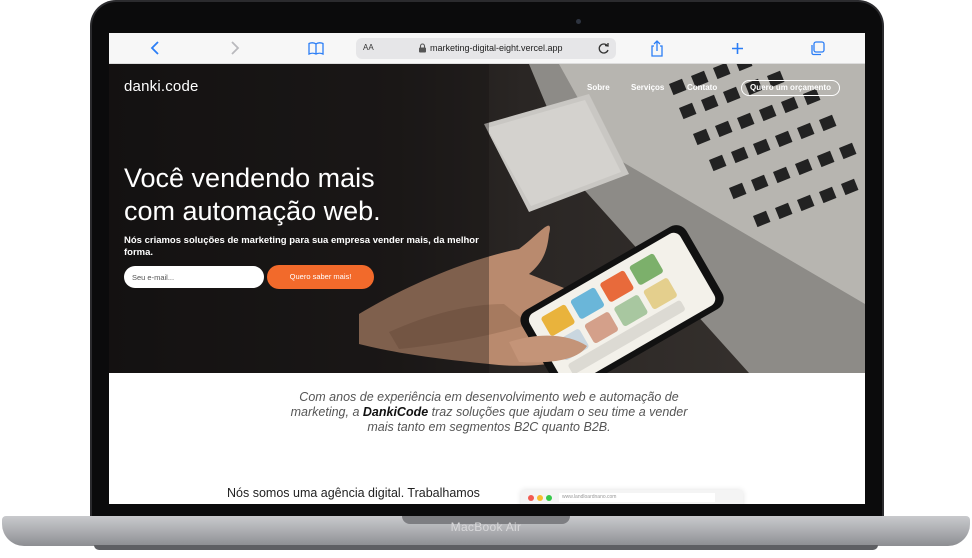  Describe the element at coordinates (657, 48) in the screenshot. I see `share-icon` at that location.